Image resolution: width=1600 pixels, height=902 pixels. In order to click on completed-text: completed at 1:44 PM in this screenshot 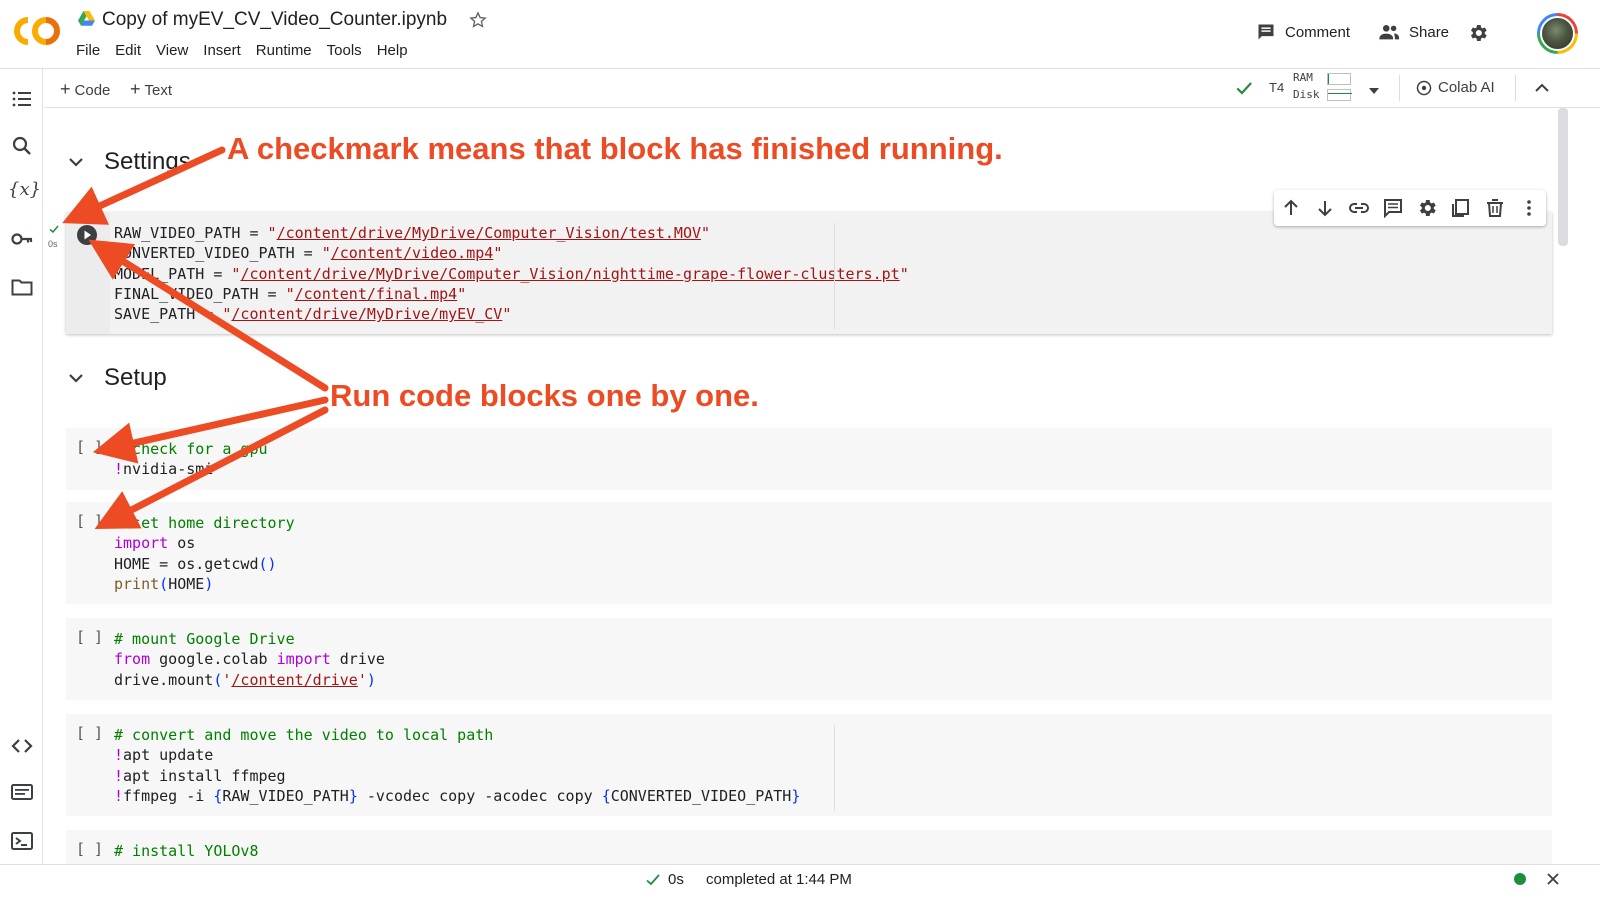, I will do `click(779, 879)`.